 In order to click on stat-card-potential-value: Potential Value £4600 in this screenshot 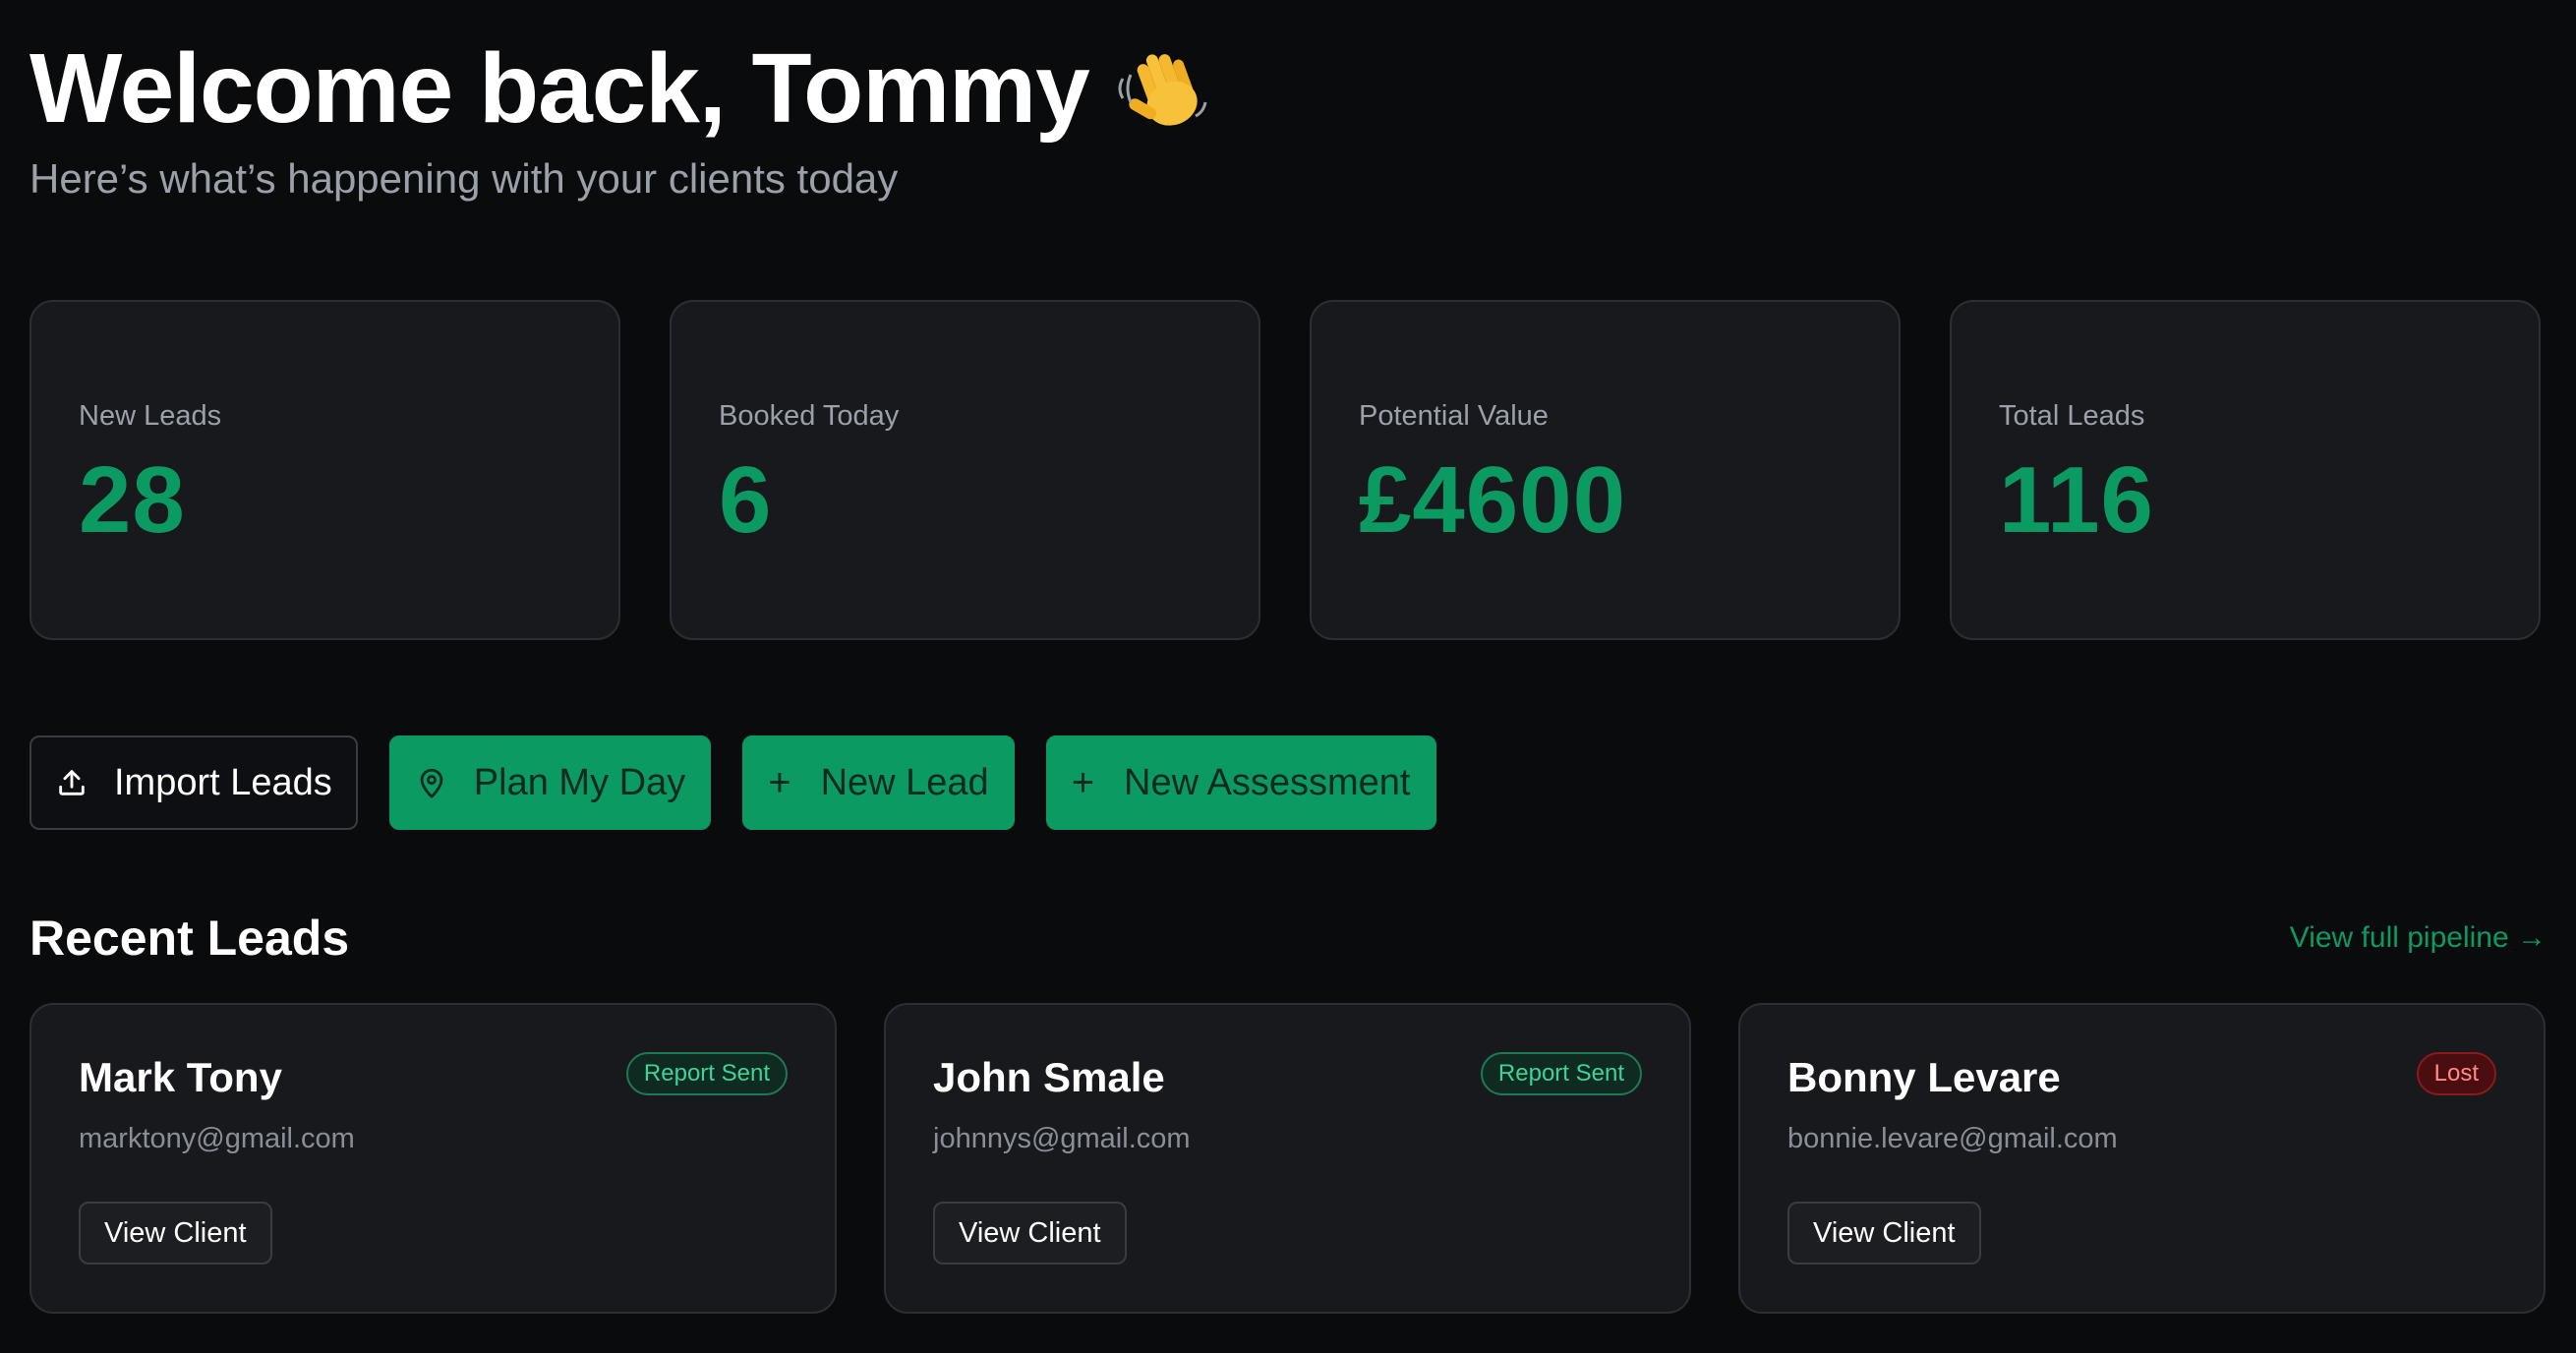, I will do `click(1605, 470)`.